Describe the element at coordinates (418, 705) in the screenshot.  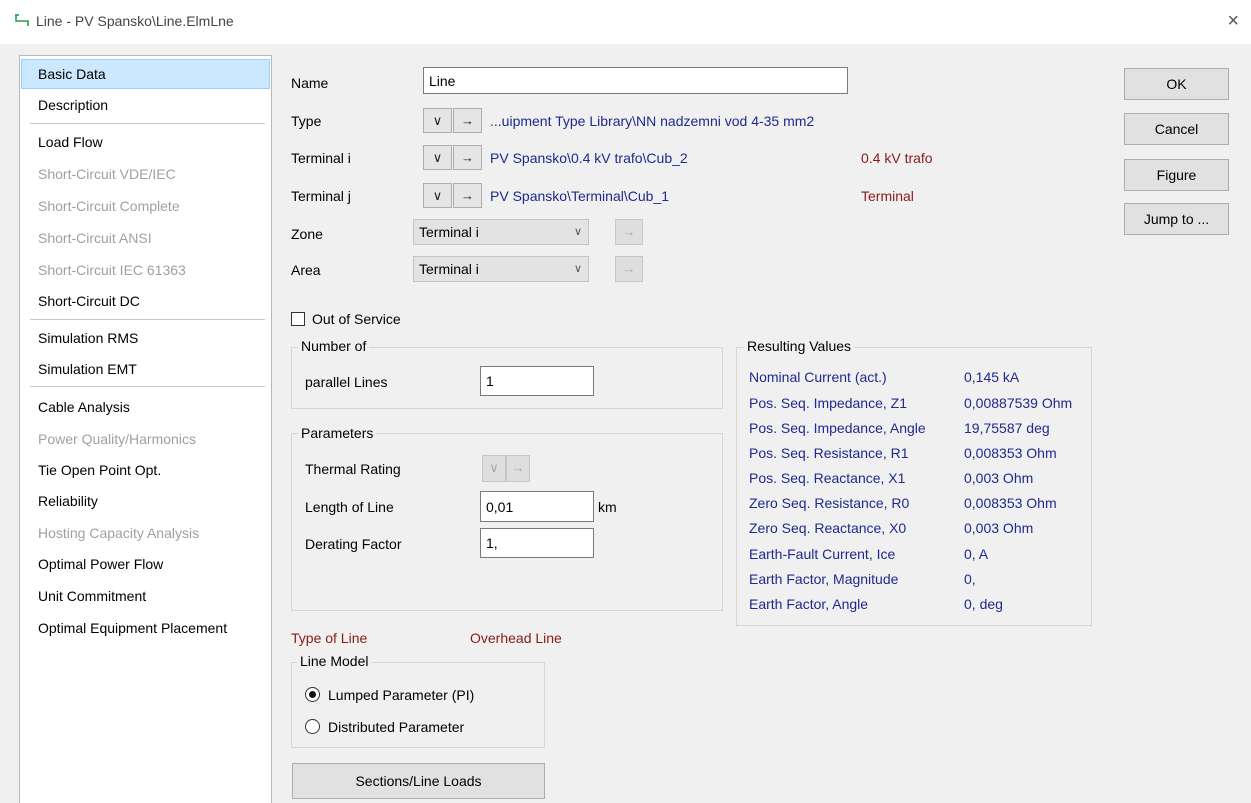
I see `line-model-group` at that location.